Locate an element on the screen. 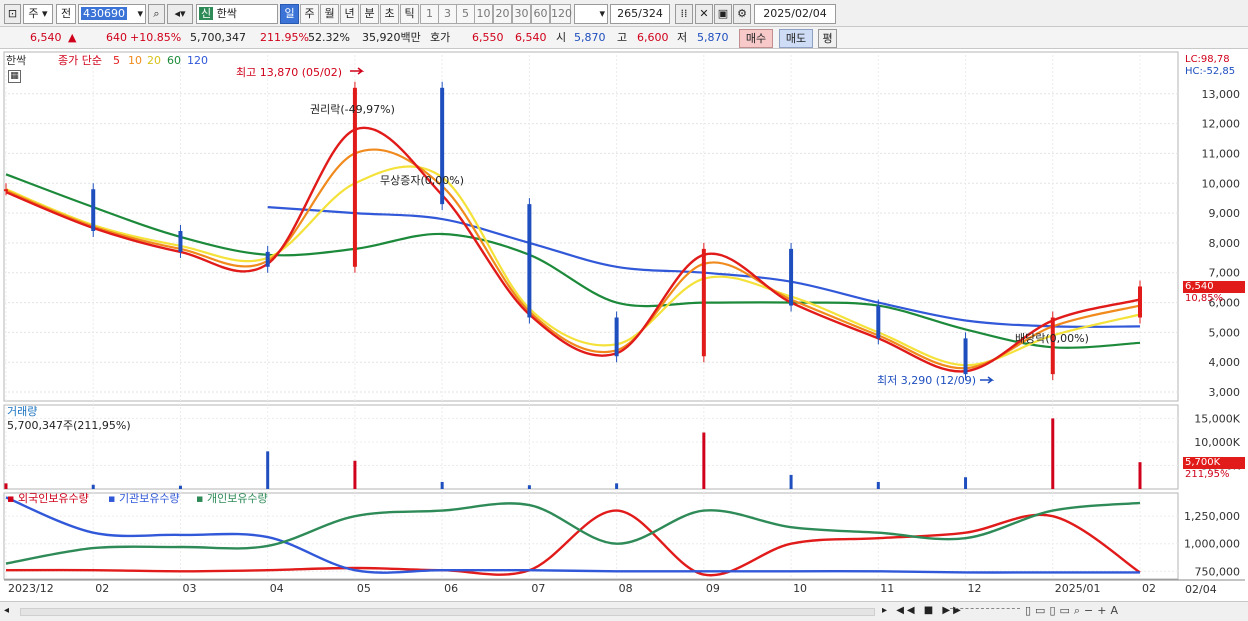  market-value: 주 is located at coordinates (33, 13).